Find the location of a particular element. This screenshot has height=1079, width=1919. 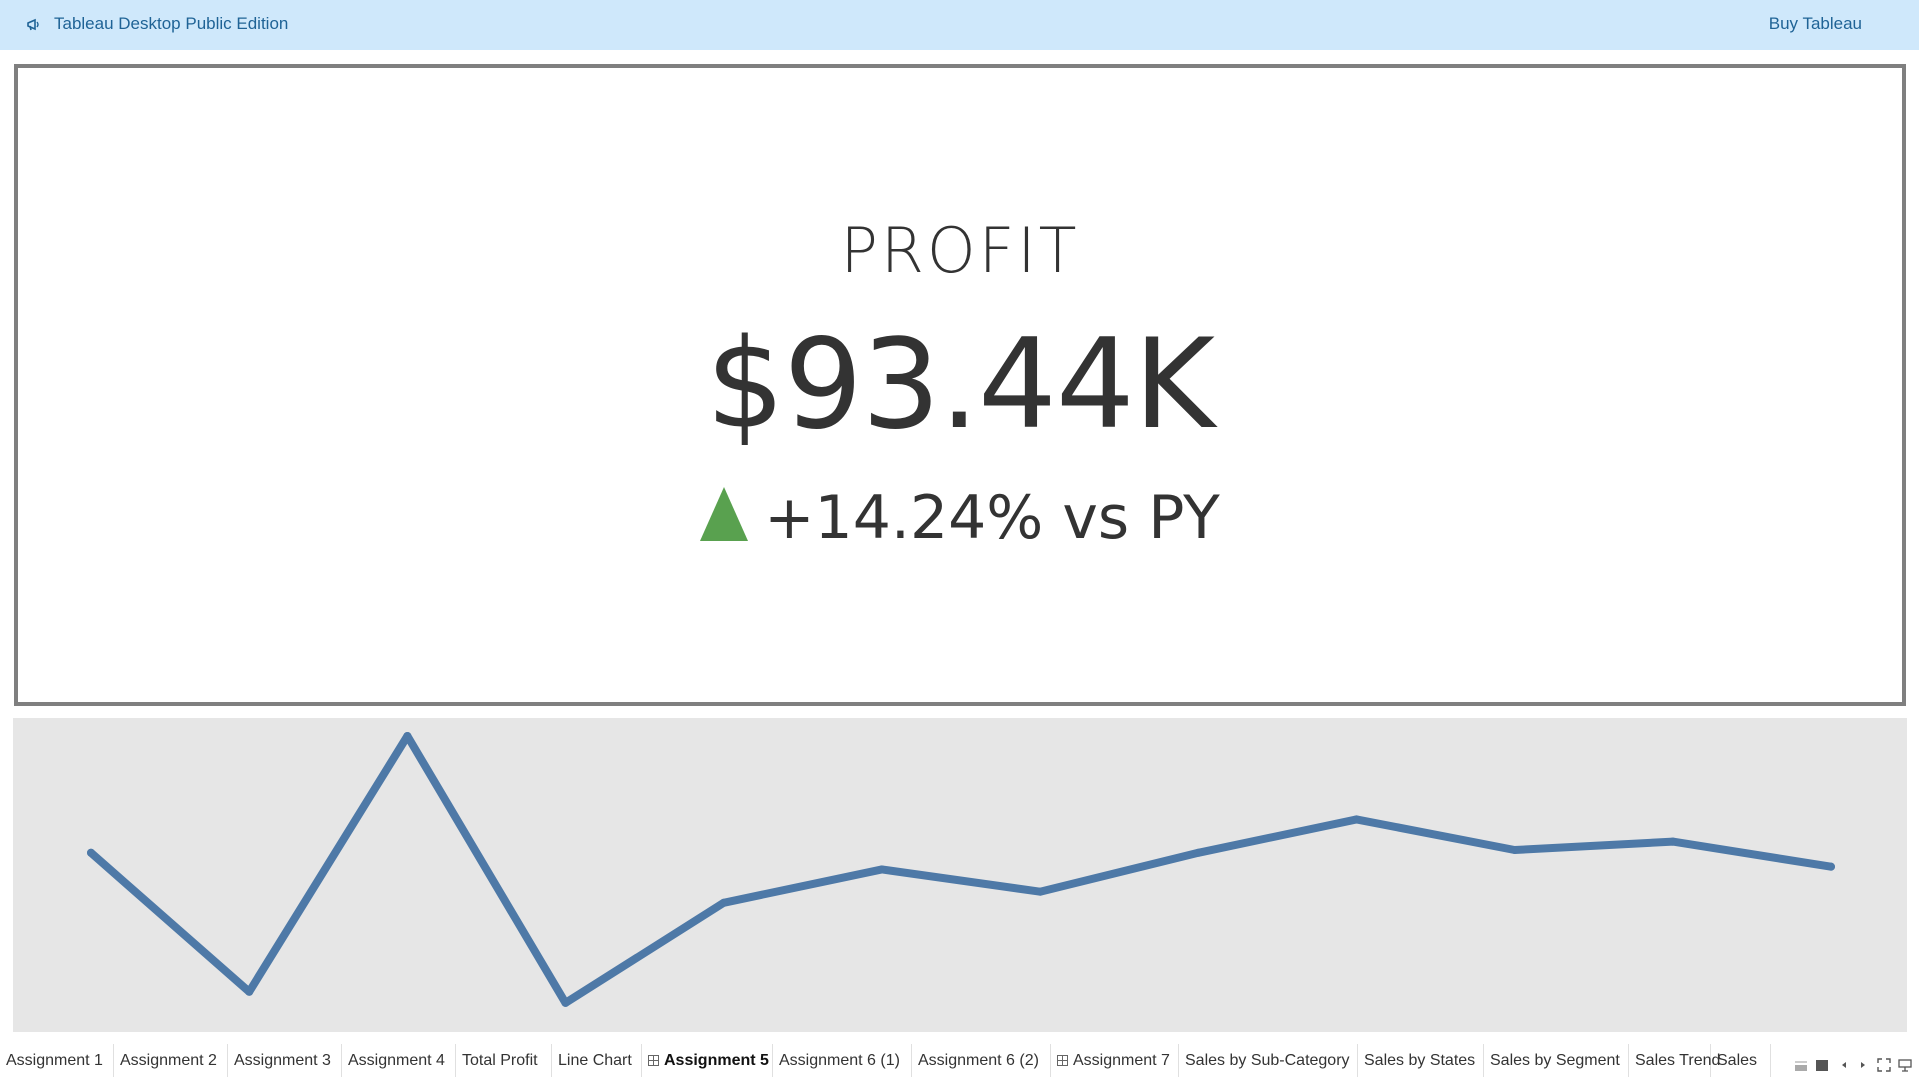

filmstrip-view-icon is located at coordinates (1801, 1065).